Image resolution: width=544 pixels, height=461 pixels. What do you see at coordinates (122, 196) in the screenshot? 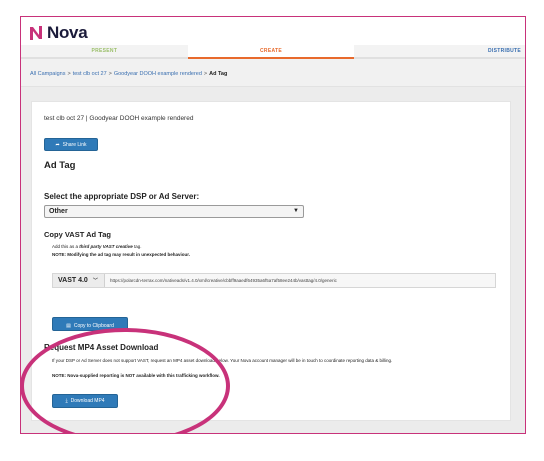
I see `dsp-heading: Select the appropriate DSP or Ad Server:` at bounding box center [122, 196].